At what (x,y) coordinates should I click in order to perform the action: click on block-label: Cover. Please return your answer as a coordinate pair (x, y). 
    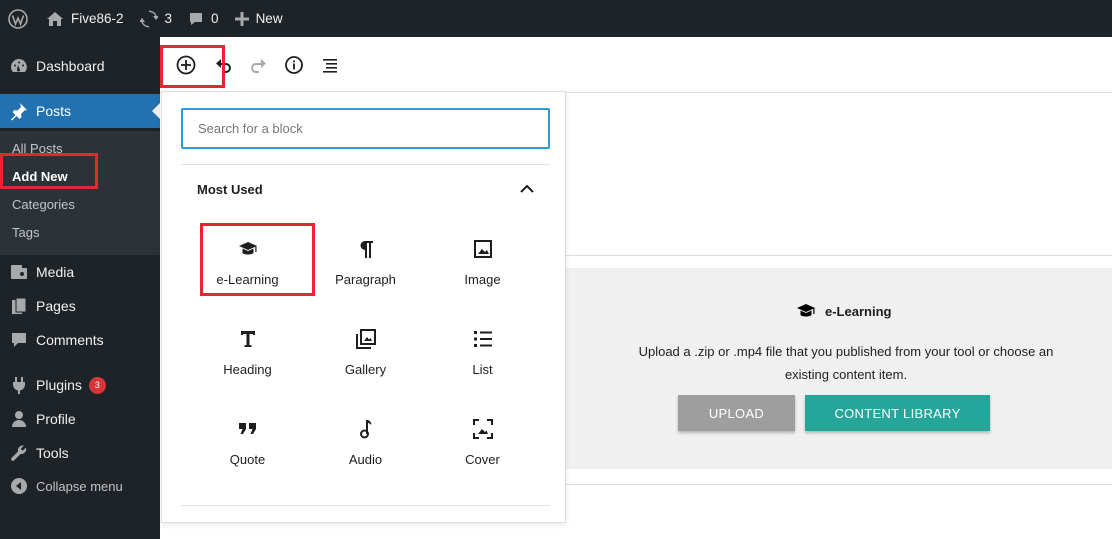
    Looking at the image, I should click on (482, 459).